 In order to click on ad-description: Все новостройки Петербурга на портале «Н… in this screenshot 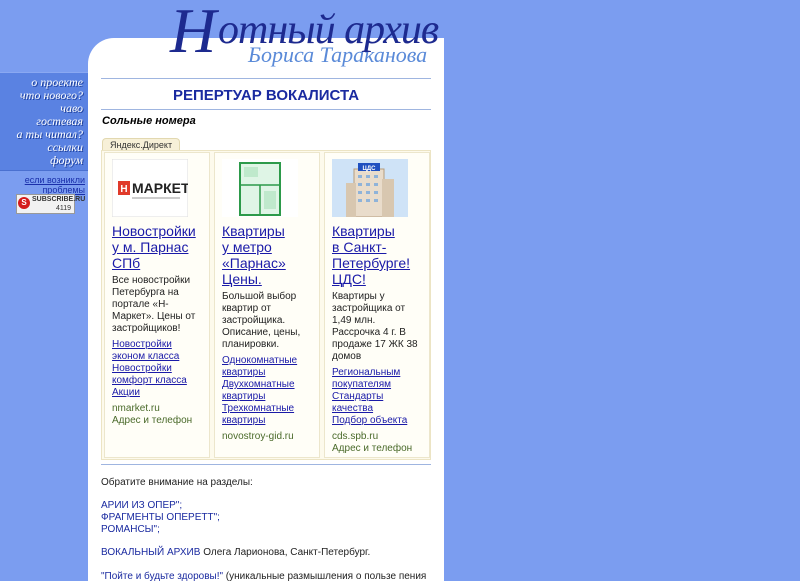, I will do `click(158, 305)`.